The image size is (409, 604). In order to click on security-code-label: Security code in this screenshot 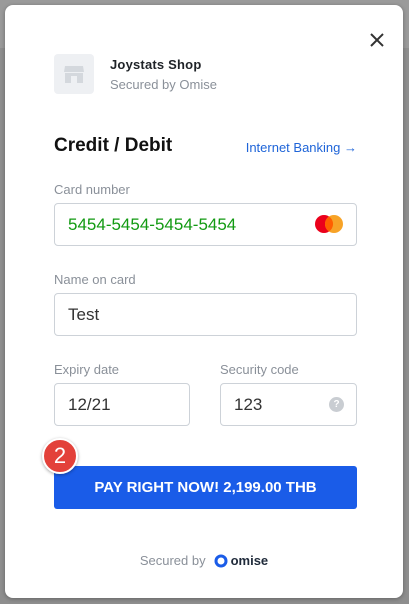, I will do `click(259, 369)`.